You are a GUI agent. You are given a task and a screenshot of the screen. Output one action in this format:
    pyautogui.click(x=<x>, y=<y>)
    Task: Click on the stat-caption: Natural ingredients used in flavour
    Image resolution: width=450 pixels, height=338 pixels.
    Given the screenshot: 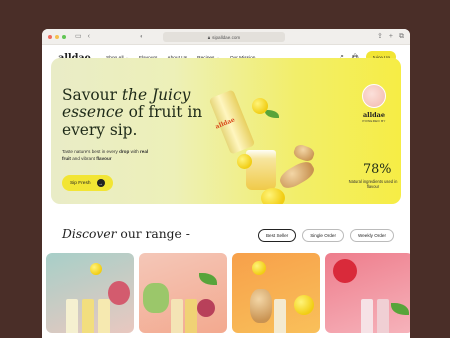 What is the action you would take?
    pyautogui.click(x=373, y=184)
    